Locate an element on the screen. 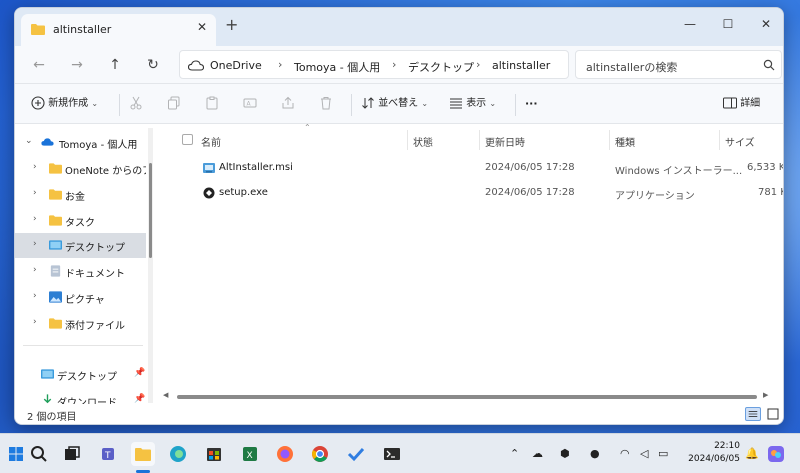 This screenshot has width=800, height=473. clock: 22:10 2024/06/05 is located at coordinates (710, 453).